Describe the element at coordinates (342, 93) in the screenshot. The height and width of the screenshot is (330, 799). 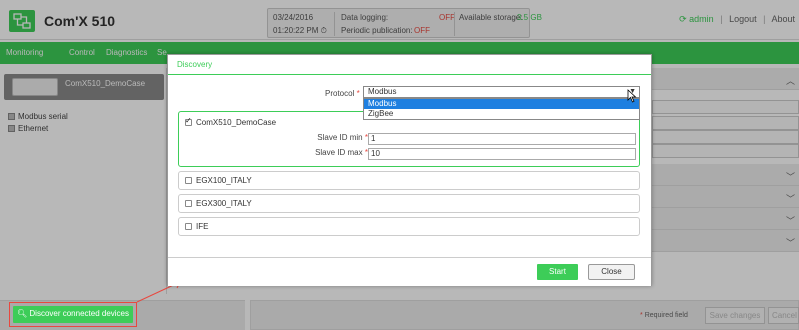
I see `protocol-label: Protocol *` at that location.